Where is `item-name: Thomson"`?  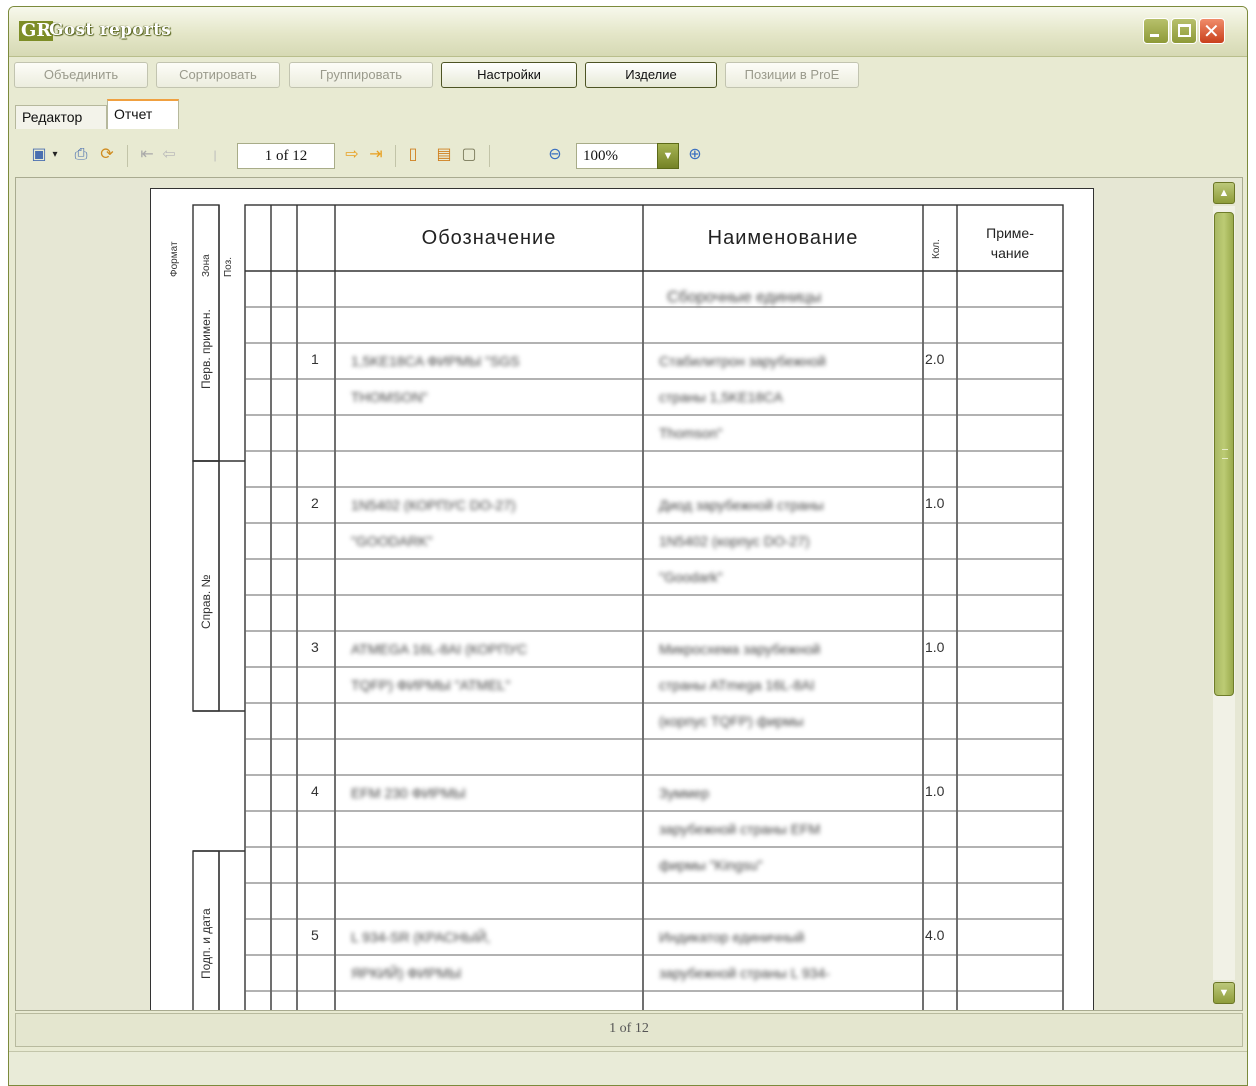 item-name: Thomson" is located at coordinates (691, 433).